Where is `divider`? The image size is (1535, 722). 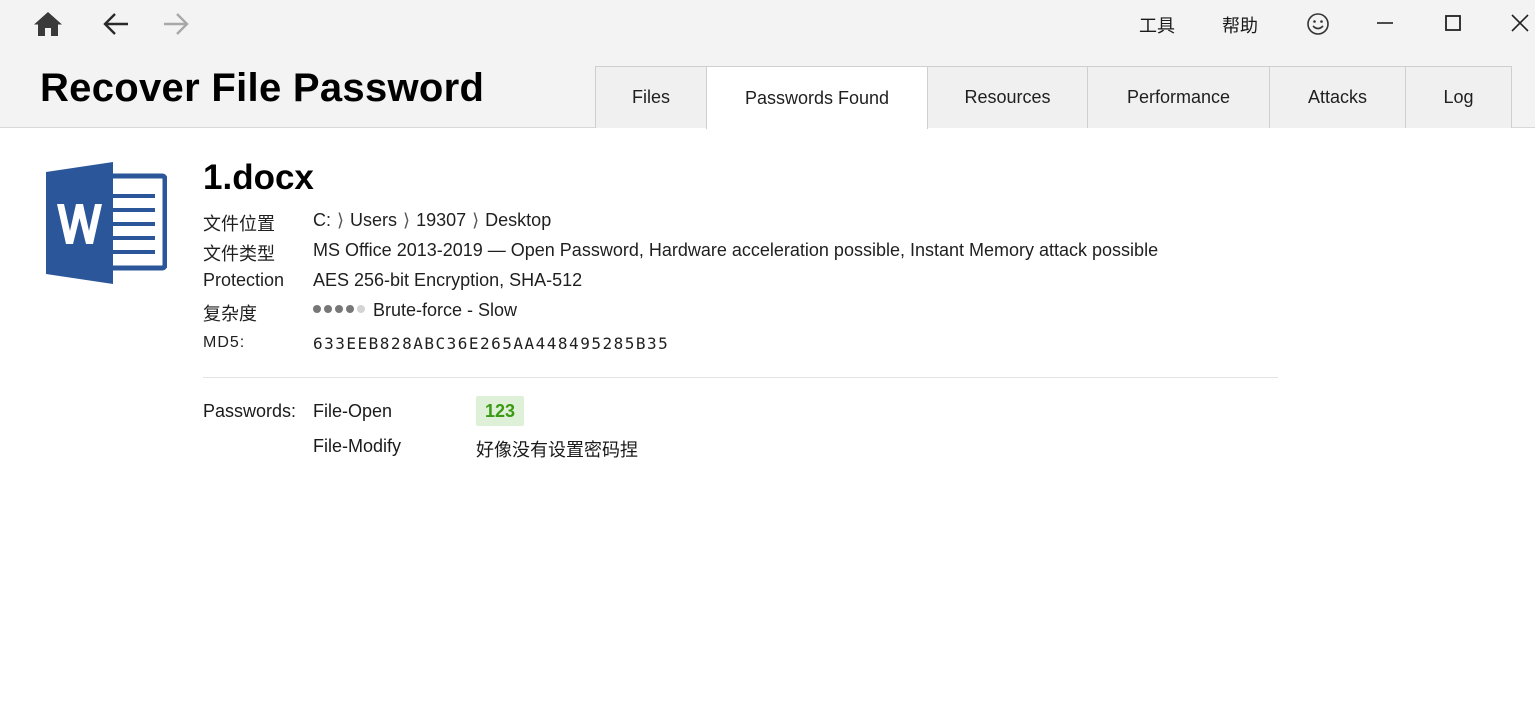
divider is located at coordinates (740, 377).